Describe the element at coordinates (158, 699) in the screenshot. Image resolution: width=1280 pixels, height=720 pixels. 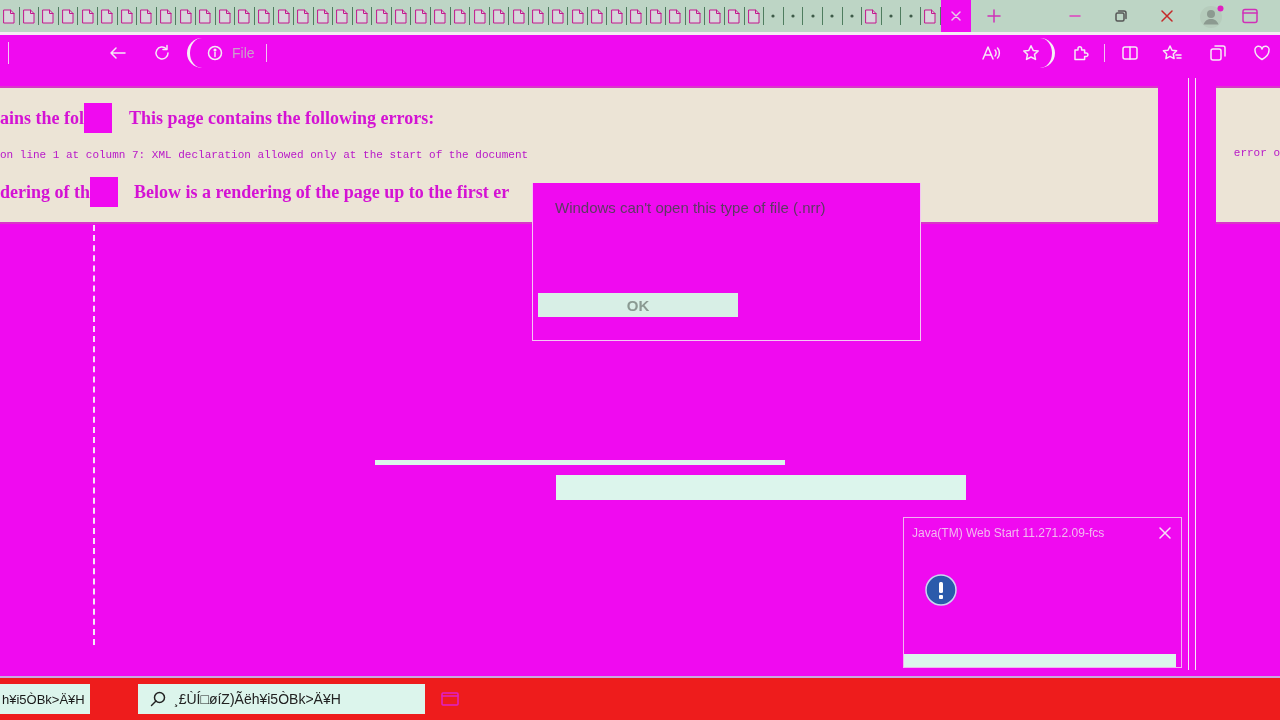
I see `search-icon` at that location.